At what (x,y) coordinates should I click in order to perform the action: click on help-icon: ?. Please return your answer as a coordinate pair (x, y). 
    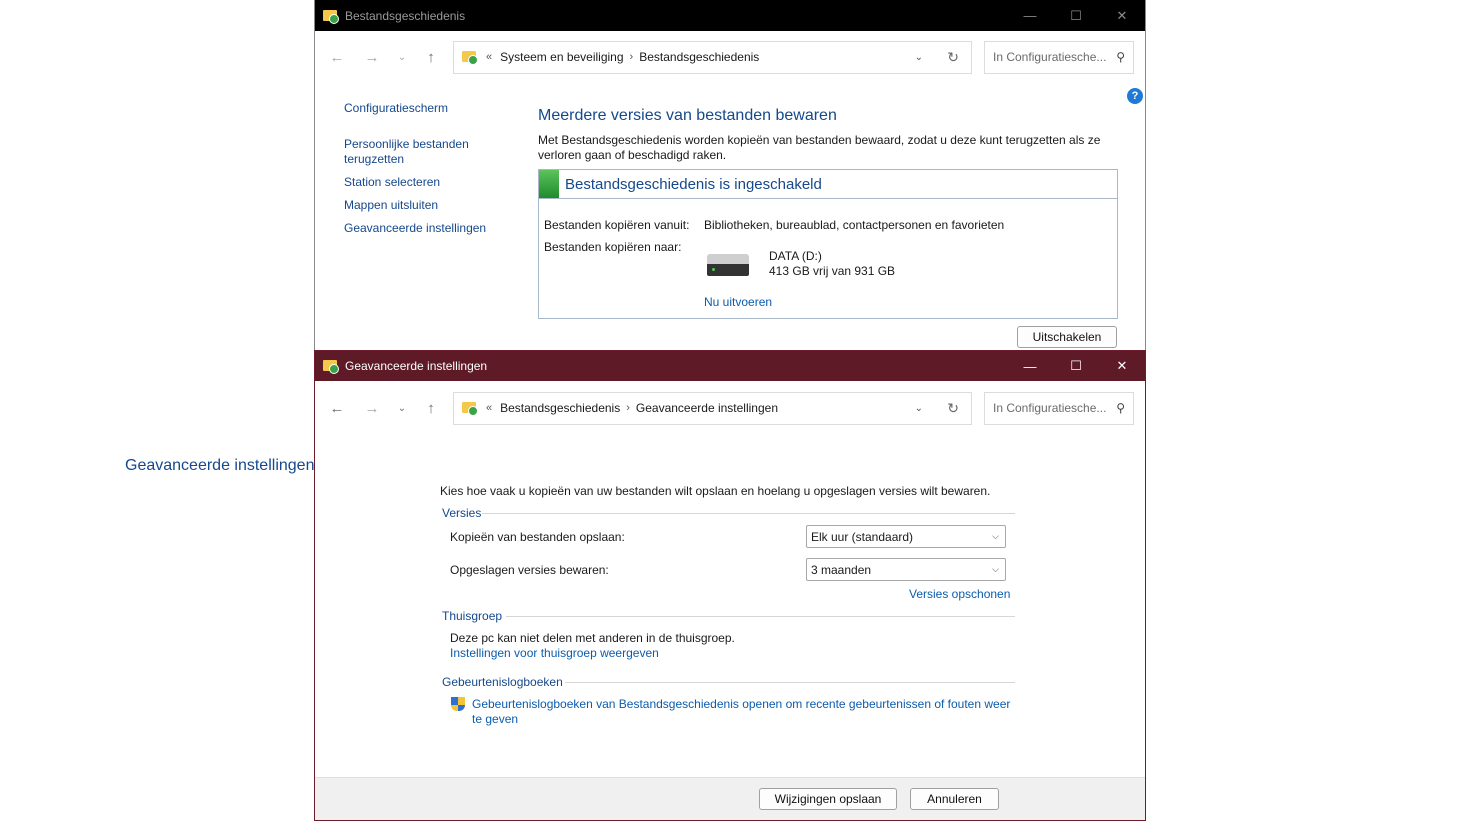
    Looking at the image, I should click on (1135, 96).